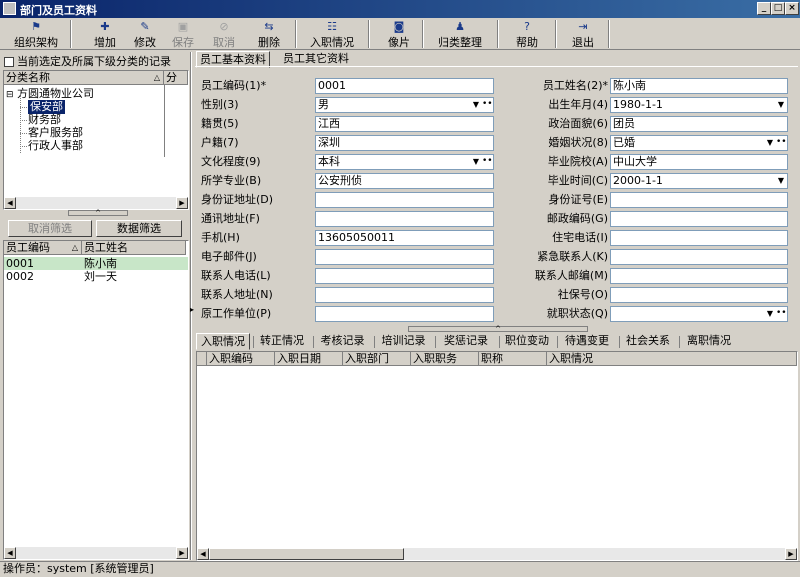 The height and width of the screenshot is (577, 800). I want to click on collapse-icon: ⊟, so click(10, 95).